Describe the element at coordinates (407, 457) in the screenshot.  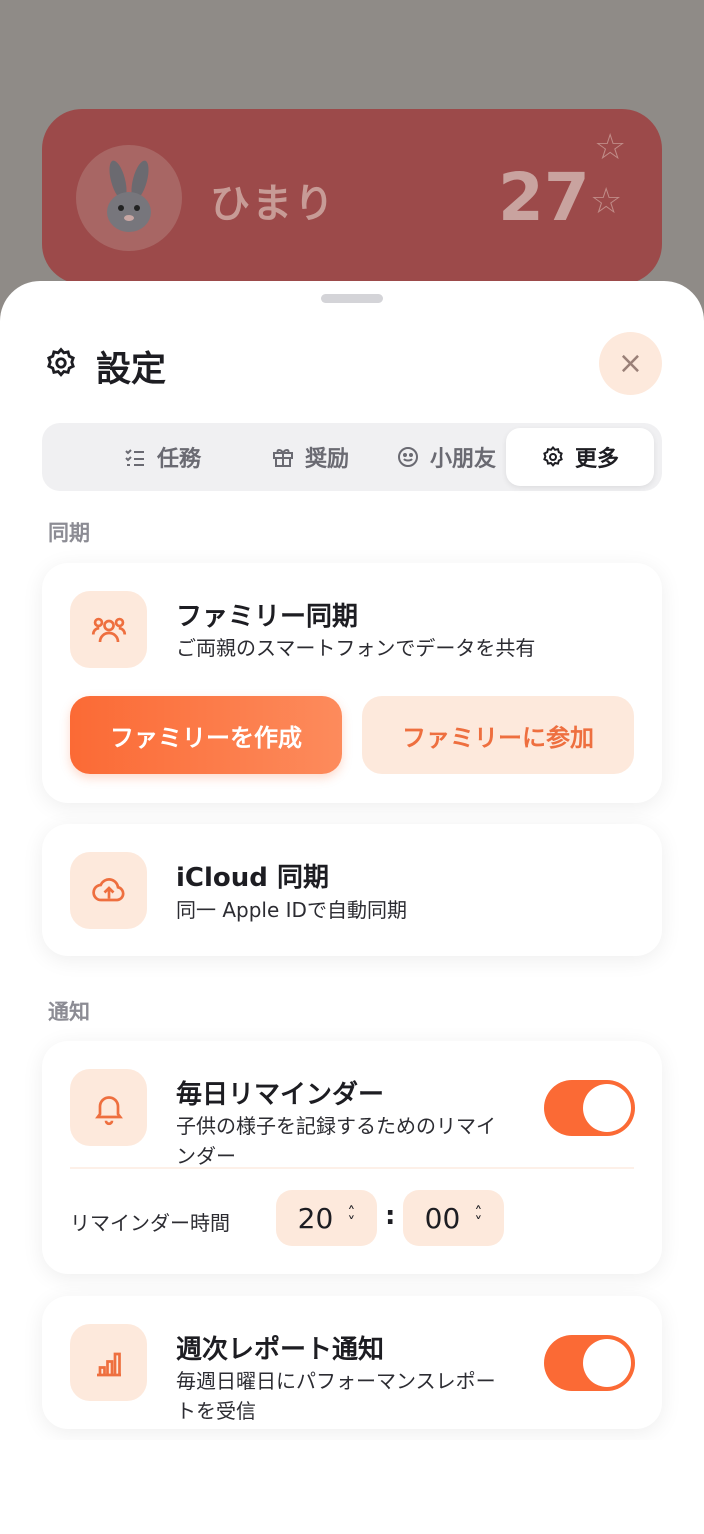
I see `smile-icon` at that location.